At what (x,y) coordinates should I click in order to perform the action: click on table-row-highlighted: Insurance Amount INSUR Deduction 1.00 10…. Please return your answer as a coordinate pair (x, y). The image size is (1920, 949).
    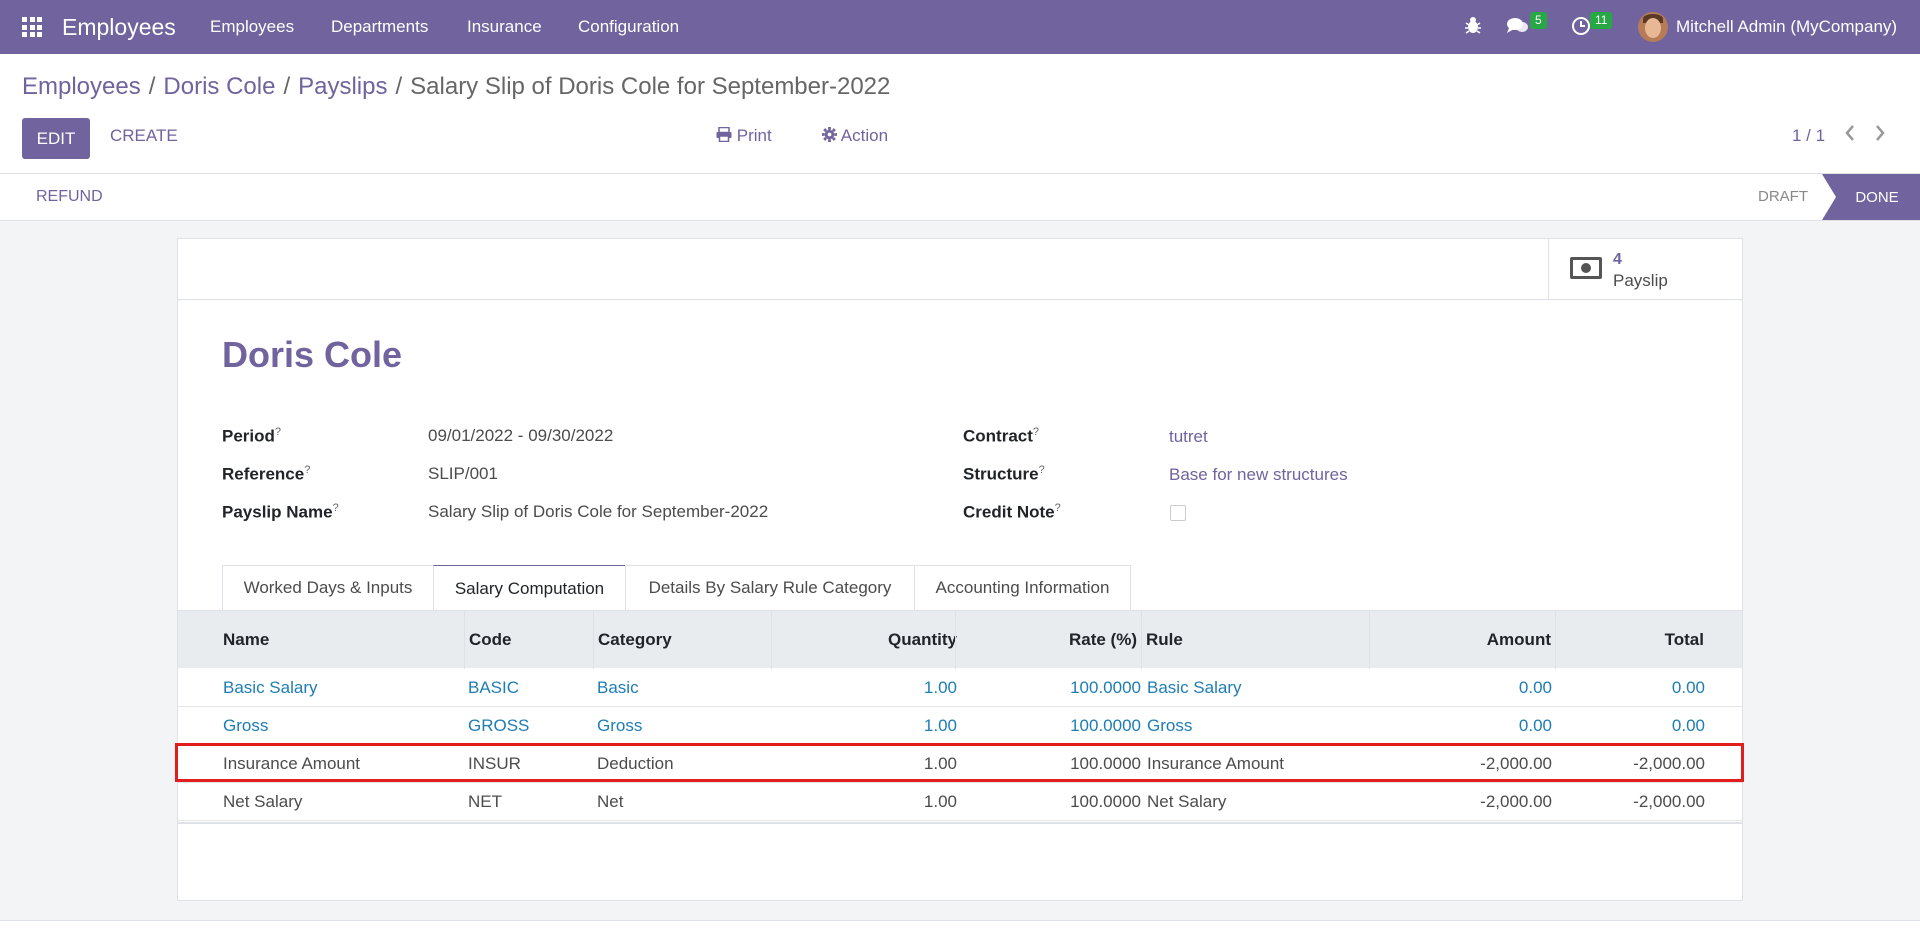
    Looking at the image, I should click on (960, 764).